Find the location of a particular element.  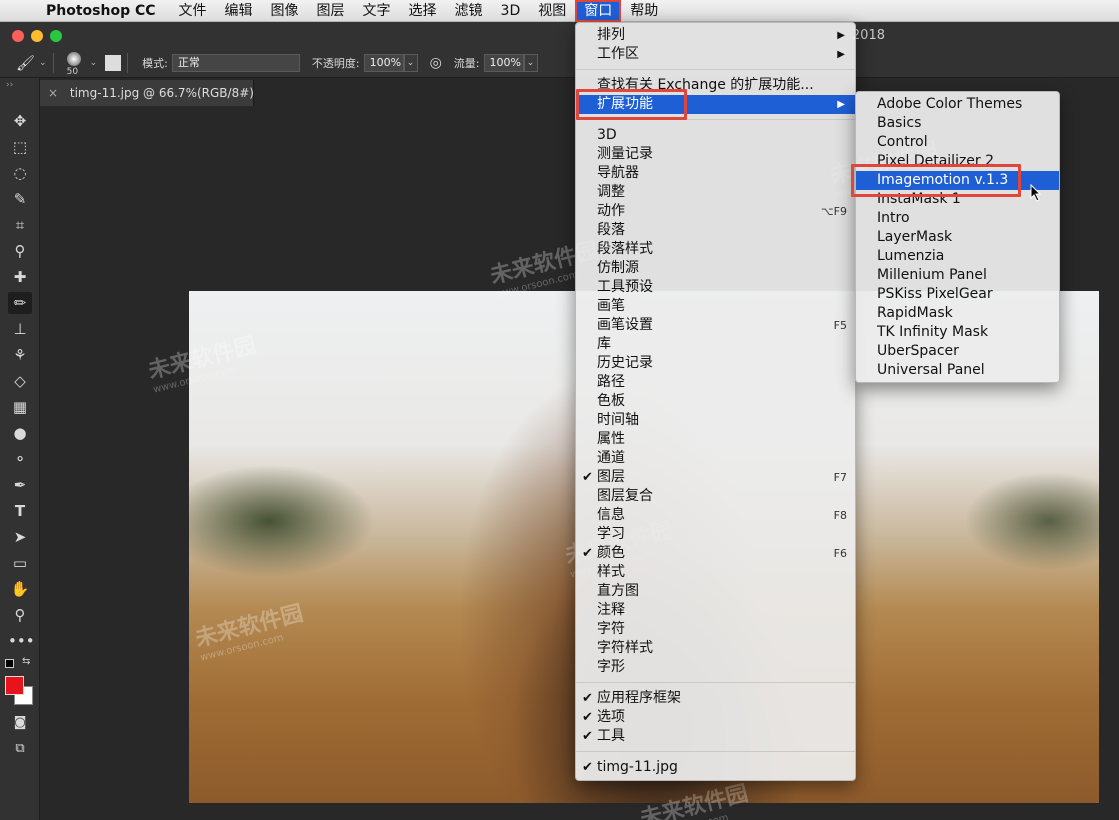

quick-mask-icon: ◙ is located at coordinates (20, 723).